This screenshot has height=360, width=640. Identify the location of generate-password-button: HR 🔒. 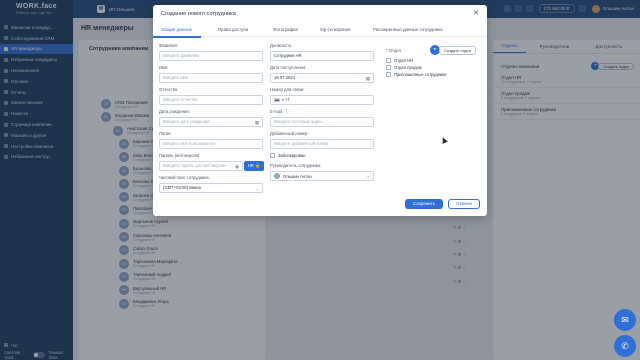
(254, 166).